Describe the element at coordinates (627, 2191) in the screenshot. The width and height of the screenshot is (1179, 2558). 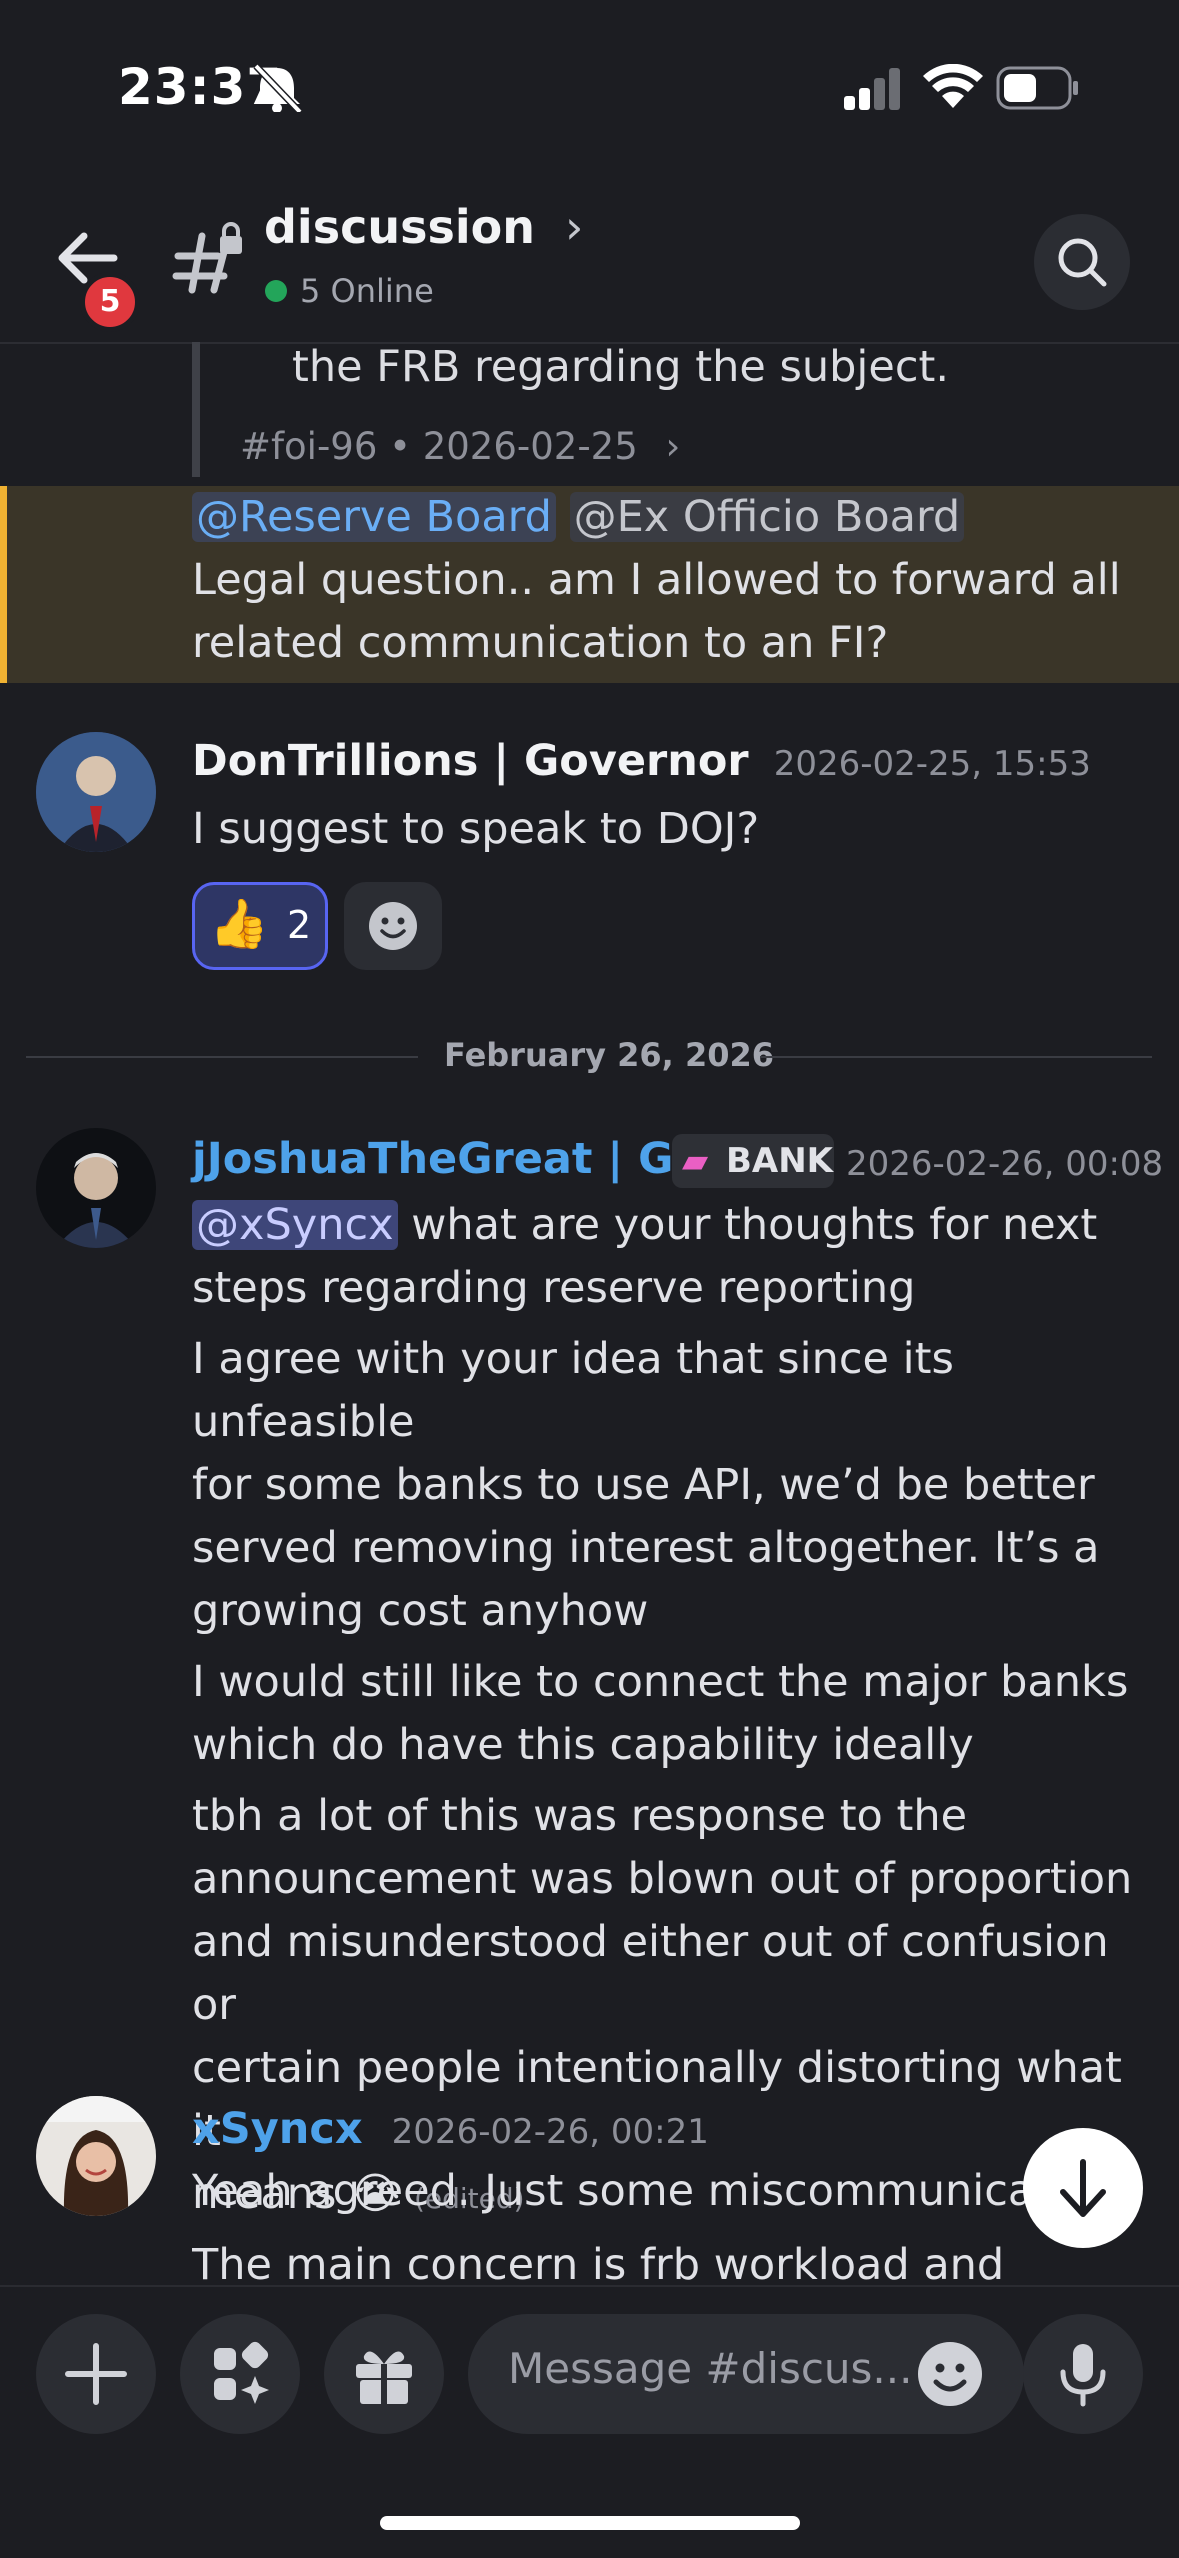
I see `message-text: Yeah agreed. Just some miscommunicati` at that location.